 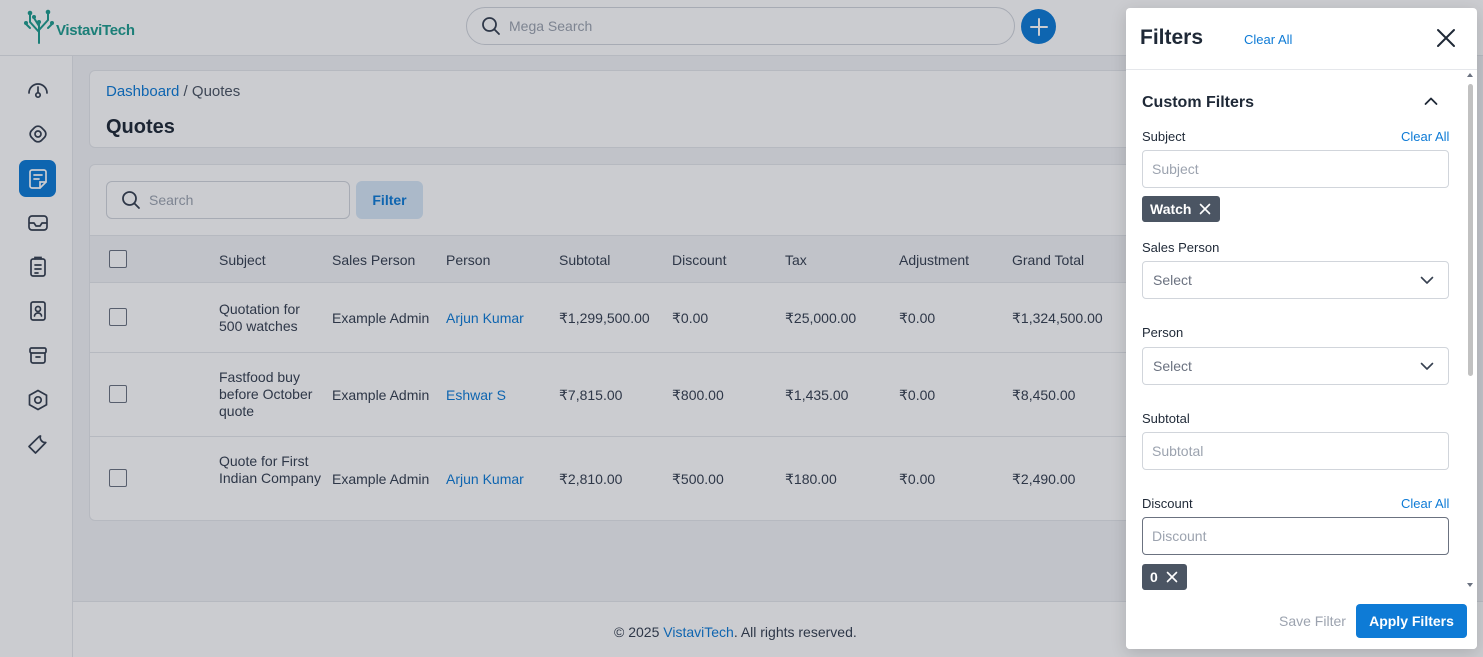 What do you see at coordinates (1154, 577) in the screenshot?
I see `discount-chip-label: 0` at bounding box center [1154, 577].